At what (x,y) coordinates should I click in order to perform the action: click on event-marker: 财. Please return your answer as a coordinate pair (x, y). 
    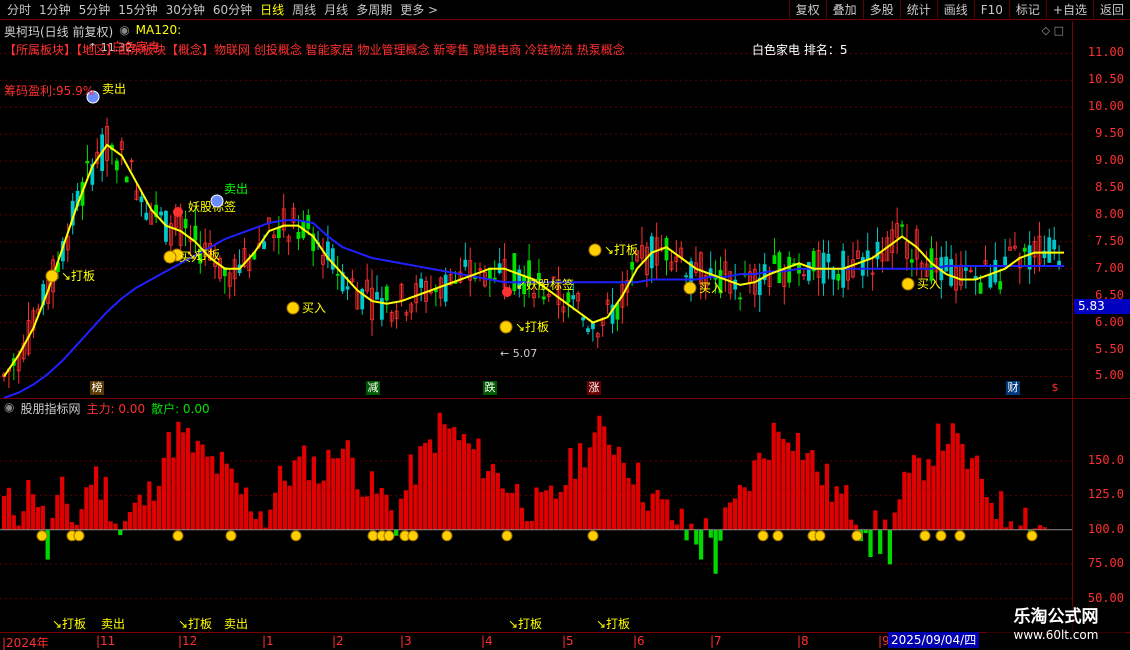
    Looking at the image, I should click on (1013, 388).